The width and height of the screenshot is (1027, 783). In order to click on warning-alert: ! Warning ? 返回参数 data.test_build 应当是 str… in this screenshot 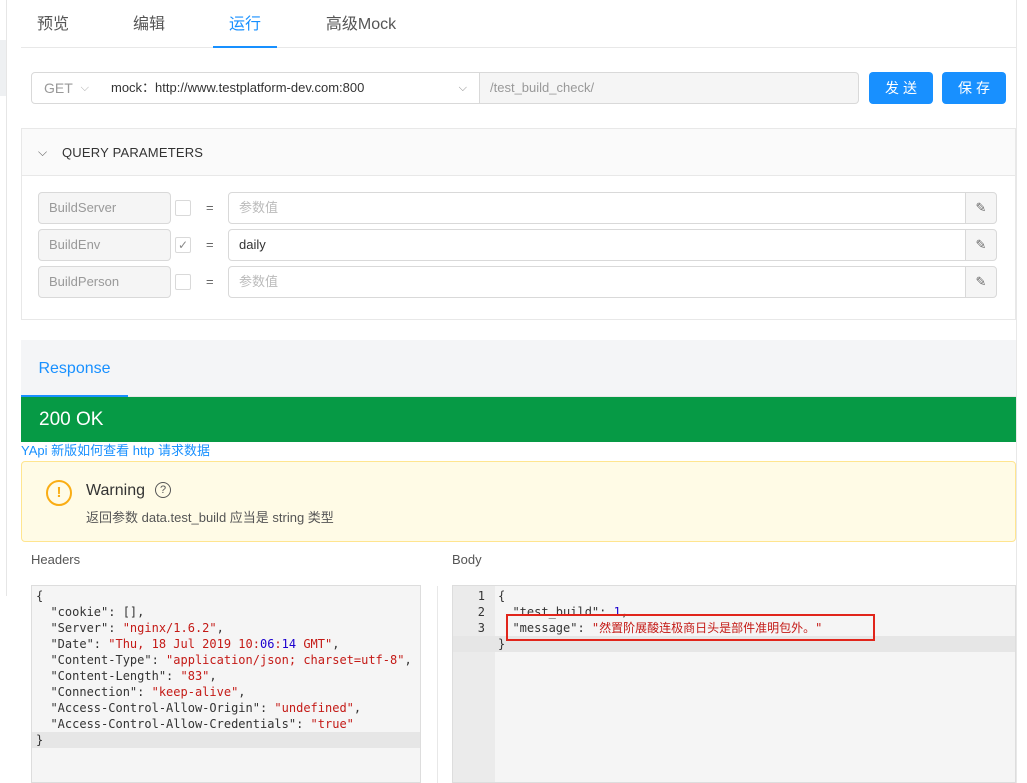, I will do `click(518, 501)`.